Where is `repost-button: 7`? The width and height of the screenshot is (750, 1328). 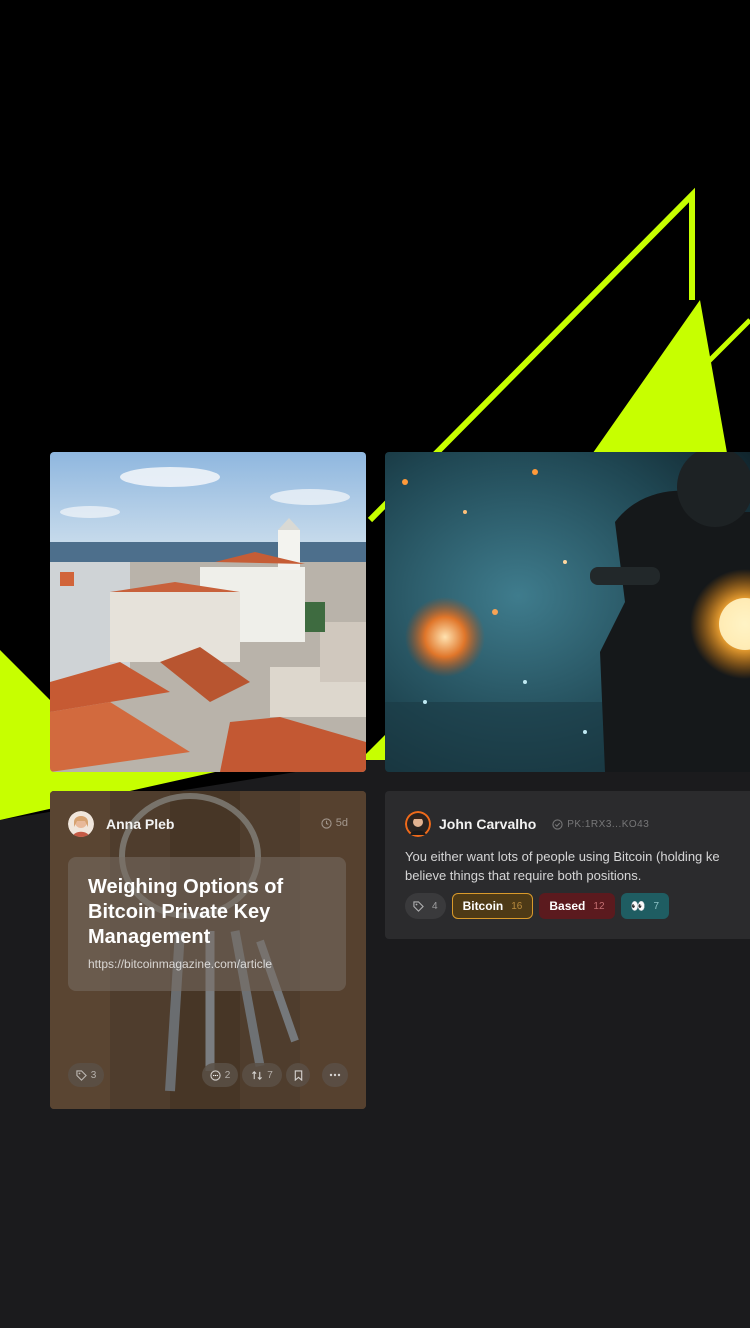
repost-button: 7 is located at coordinates (262, 1075).